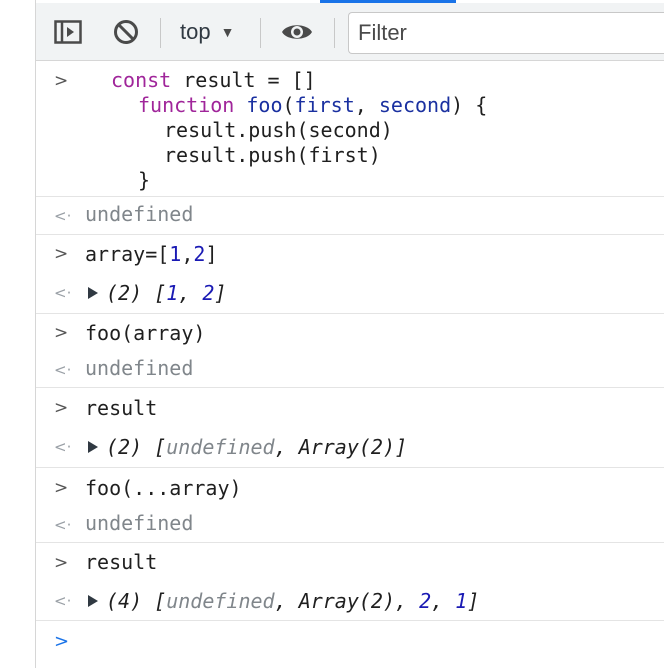  Describe the element at coordinates (227, 32) in the screenshot. I see `chevron-down-icon: ▼` at that location.